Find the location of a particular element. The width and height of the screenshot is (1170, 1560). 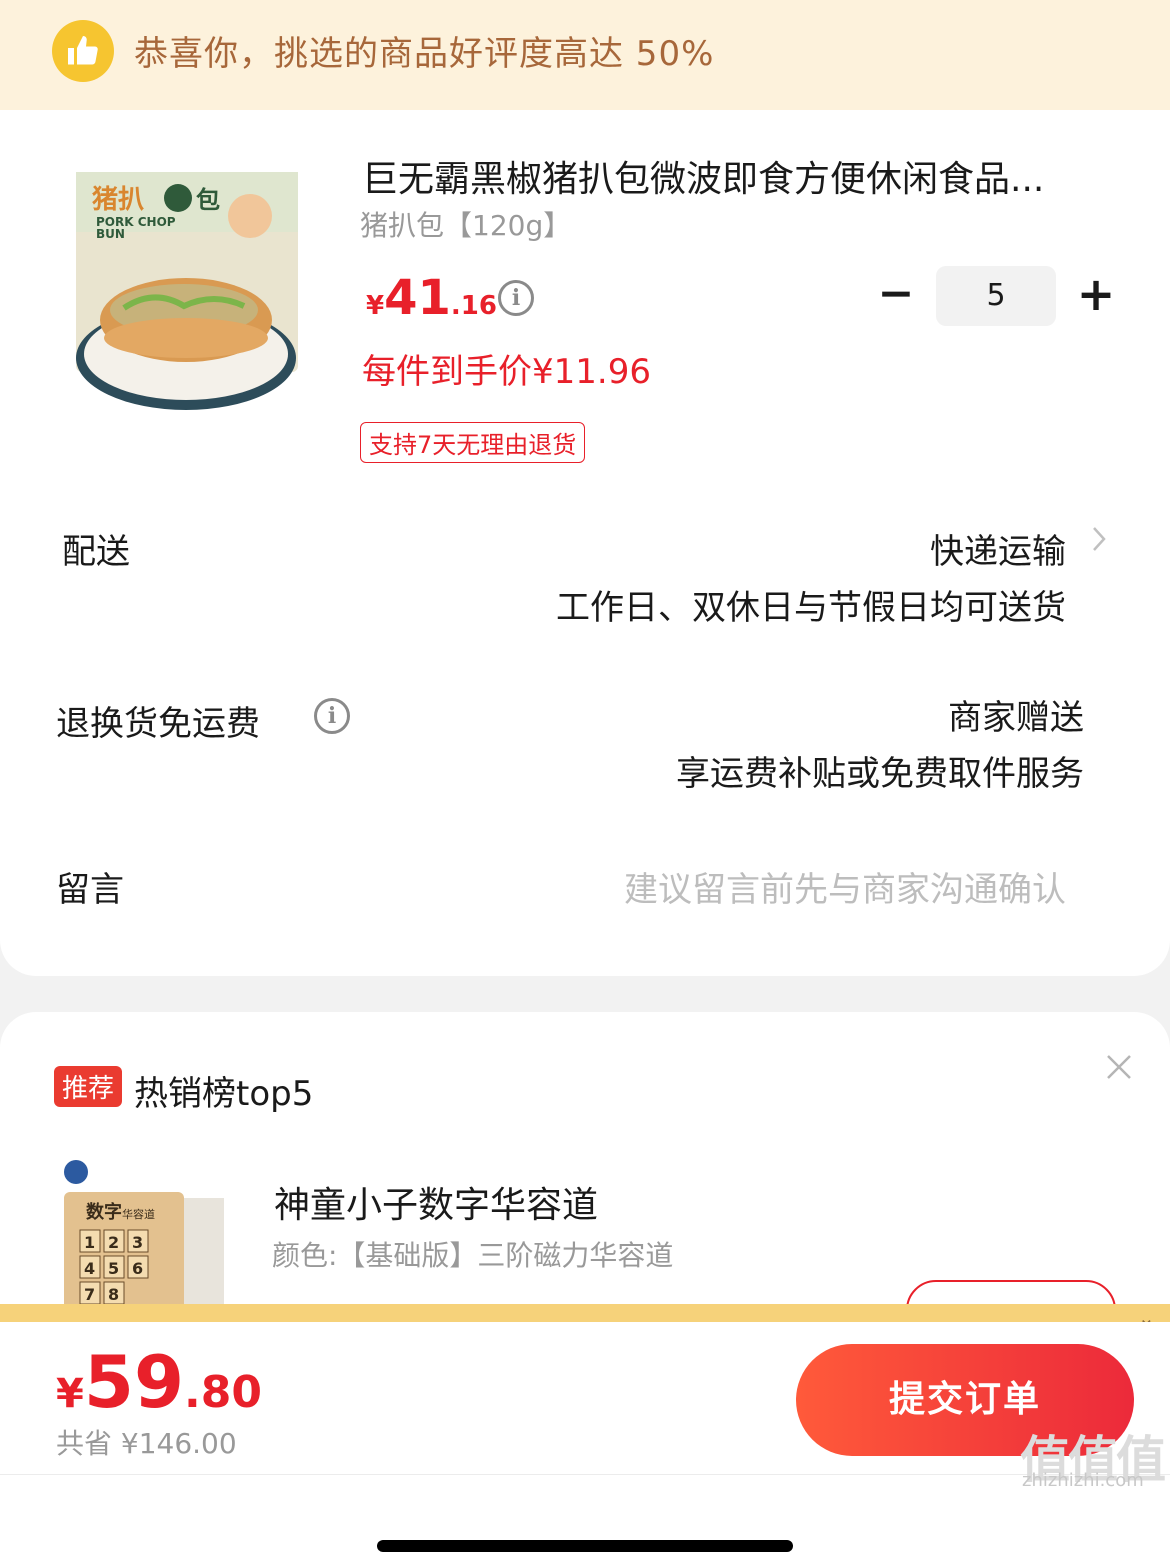

message-input: 建议留言前先与商家沟通确认 is located at coordinates (845, 886).